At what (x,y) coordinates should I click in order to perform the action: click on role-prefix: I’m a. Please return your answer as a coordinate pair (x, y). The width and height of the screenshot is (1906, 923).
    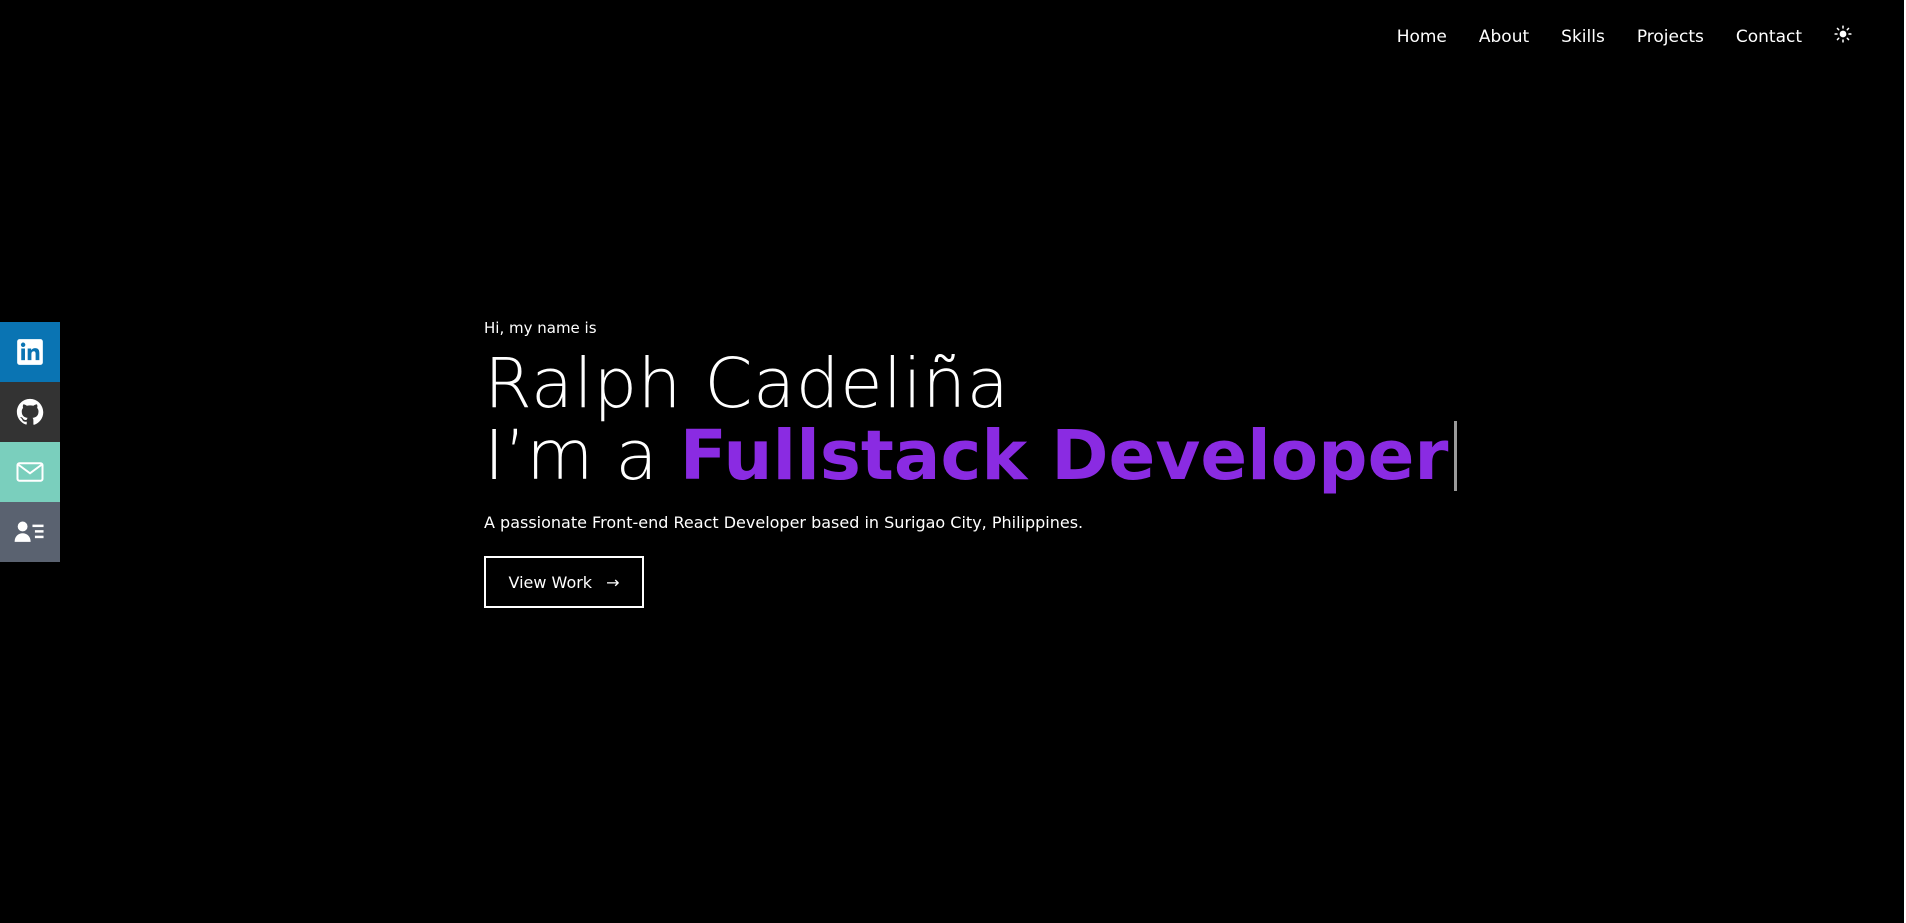
    Looking at the image, I should click on (571, 456).